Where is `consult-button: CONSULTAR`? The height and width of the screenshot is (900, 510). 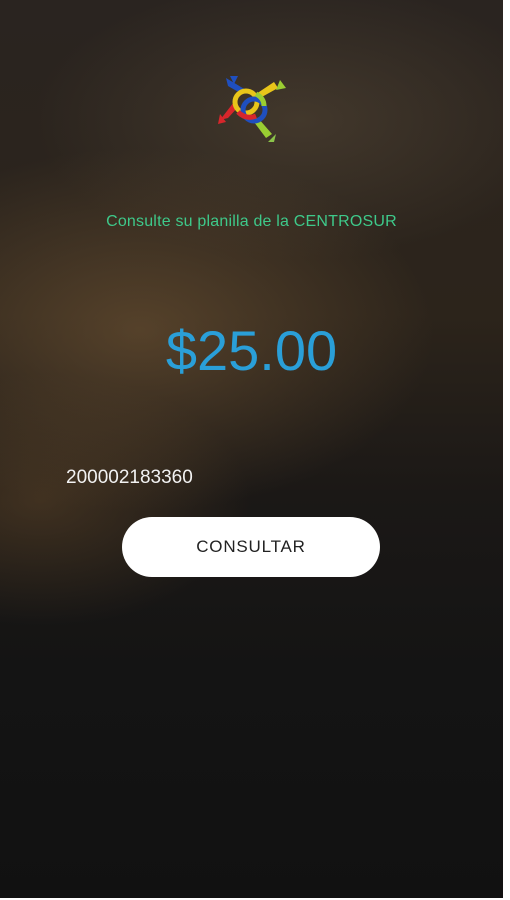 consult-button: CONSULTAR is located at coordinates (251, 547).